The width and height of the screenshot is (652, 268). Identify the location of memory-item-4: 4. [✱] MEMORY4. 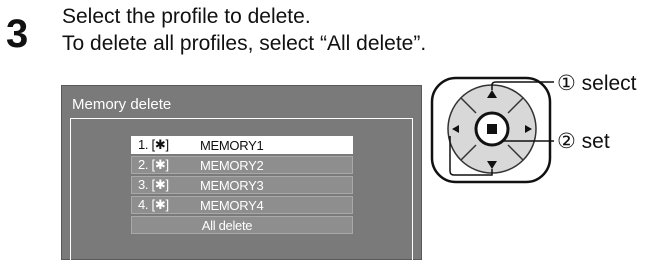
(242, 205).